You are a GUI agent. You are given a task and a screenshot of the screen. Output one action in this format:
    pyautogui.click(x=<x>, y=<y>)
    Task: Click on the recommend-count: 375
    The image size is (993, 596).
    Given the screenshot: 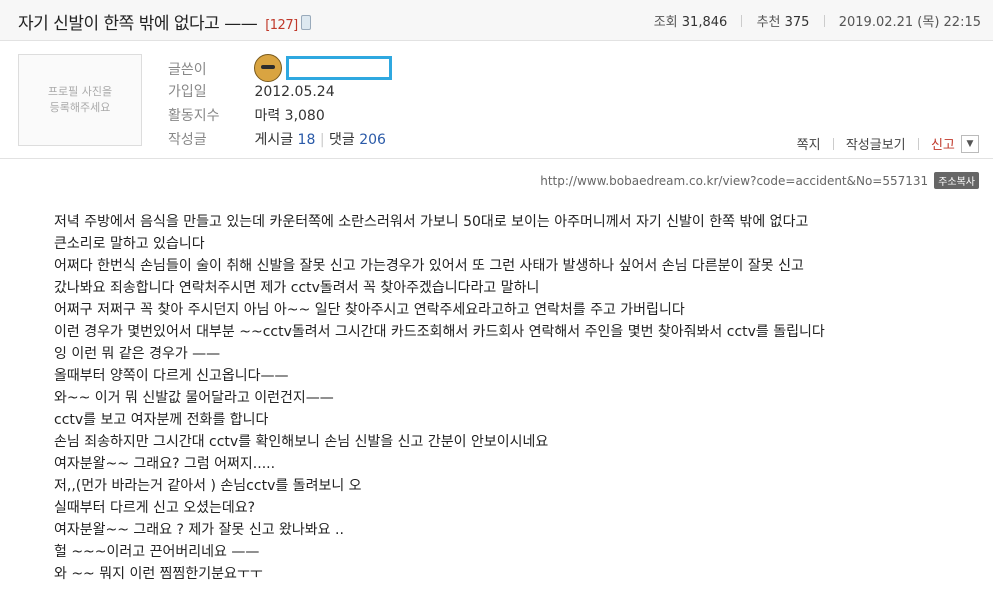 What is the action you would take?
    pyautogui.click(x=797, y=22)
    